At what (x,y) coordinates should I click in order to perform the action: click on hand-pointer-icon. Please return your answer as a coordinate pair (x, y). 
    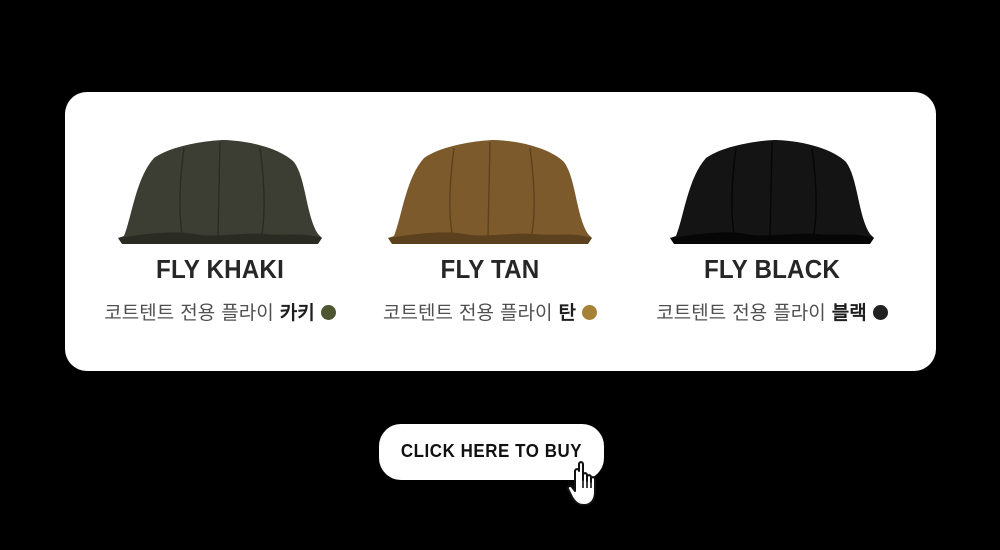
    Looking at the image, I should click on (581, 483).